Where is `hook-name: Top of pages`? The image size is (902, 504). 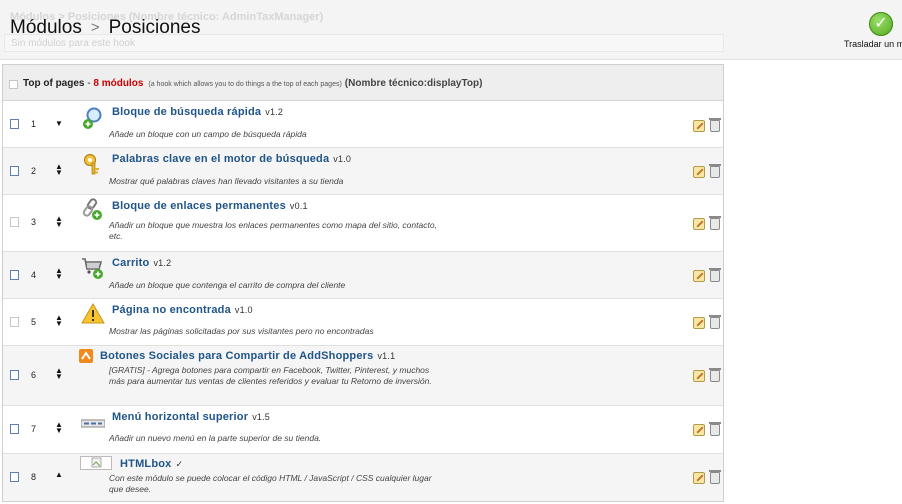
hook-name: Top of pages is located at coordinates (54, 83).